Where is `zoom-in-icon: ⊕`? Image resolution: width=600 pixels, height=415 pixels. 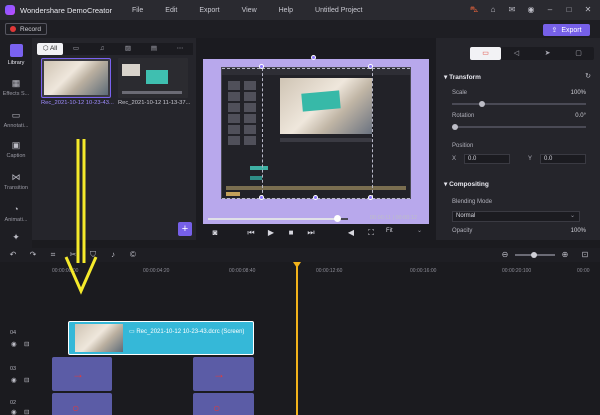 zoom-in-icon: ⊕ is located at coordinates (565, 254).